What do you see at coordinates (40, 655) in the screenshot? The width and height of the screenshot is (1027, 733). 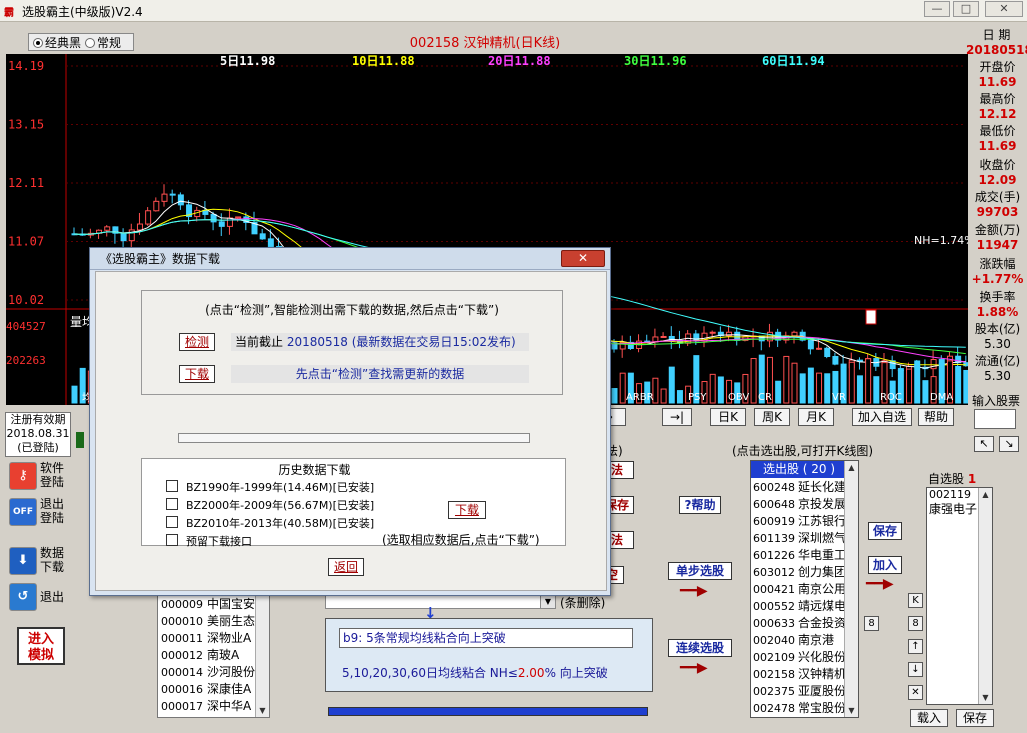 I see `sim-label-2: 模拟` at bounding box center [40, 655].